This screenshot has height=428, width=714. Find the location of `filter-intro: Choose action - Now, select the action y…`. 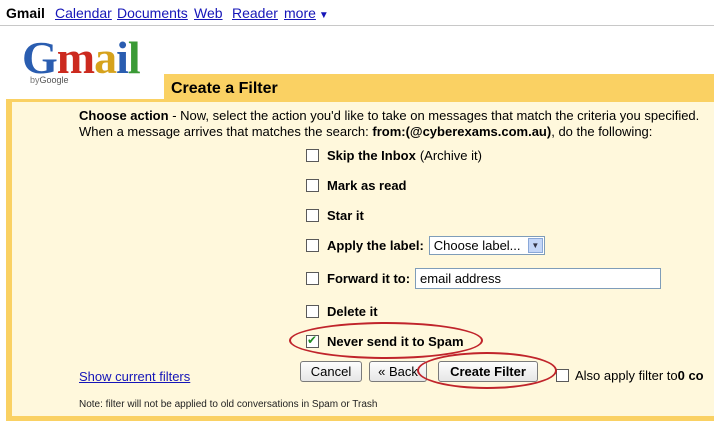

filter-intro: Choose action - Now, select the action y… is located at coordinates (394, 124).